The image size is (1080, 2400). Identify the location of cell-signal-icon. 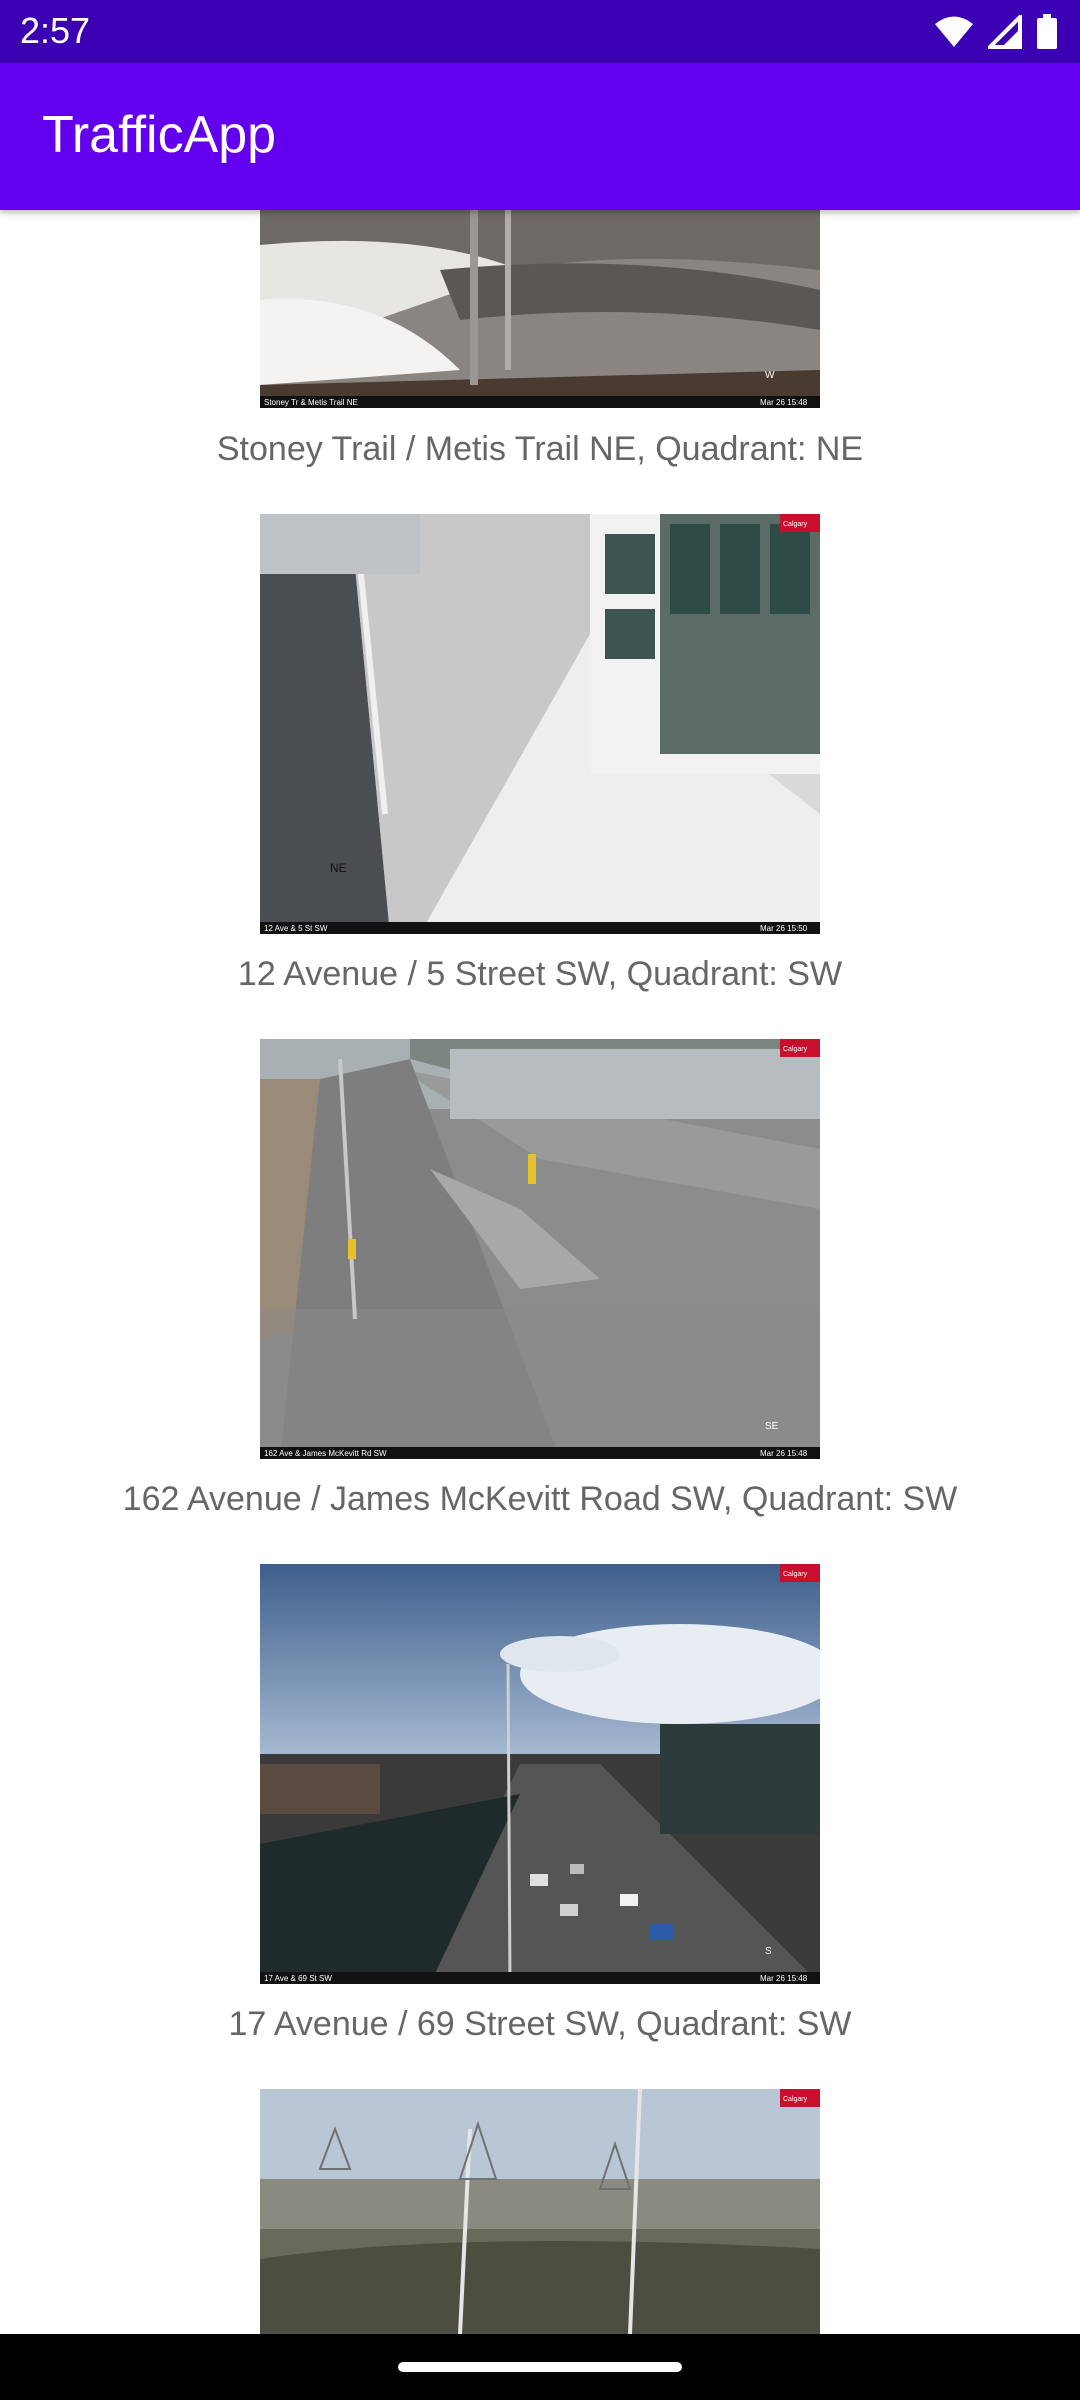
(1003, 33).